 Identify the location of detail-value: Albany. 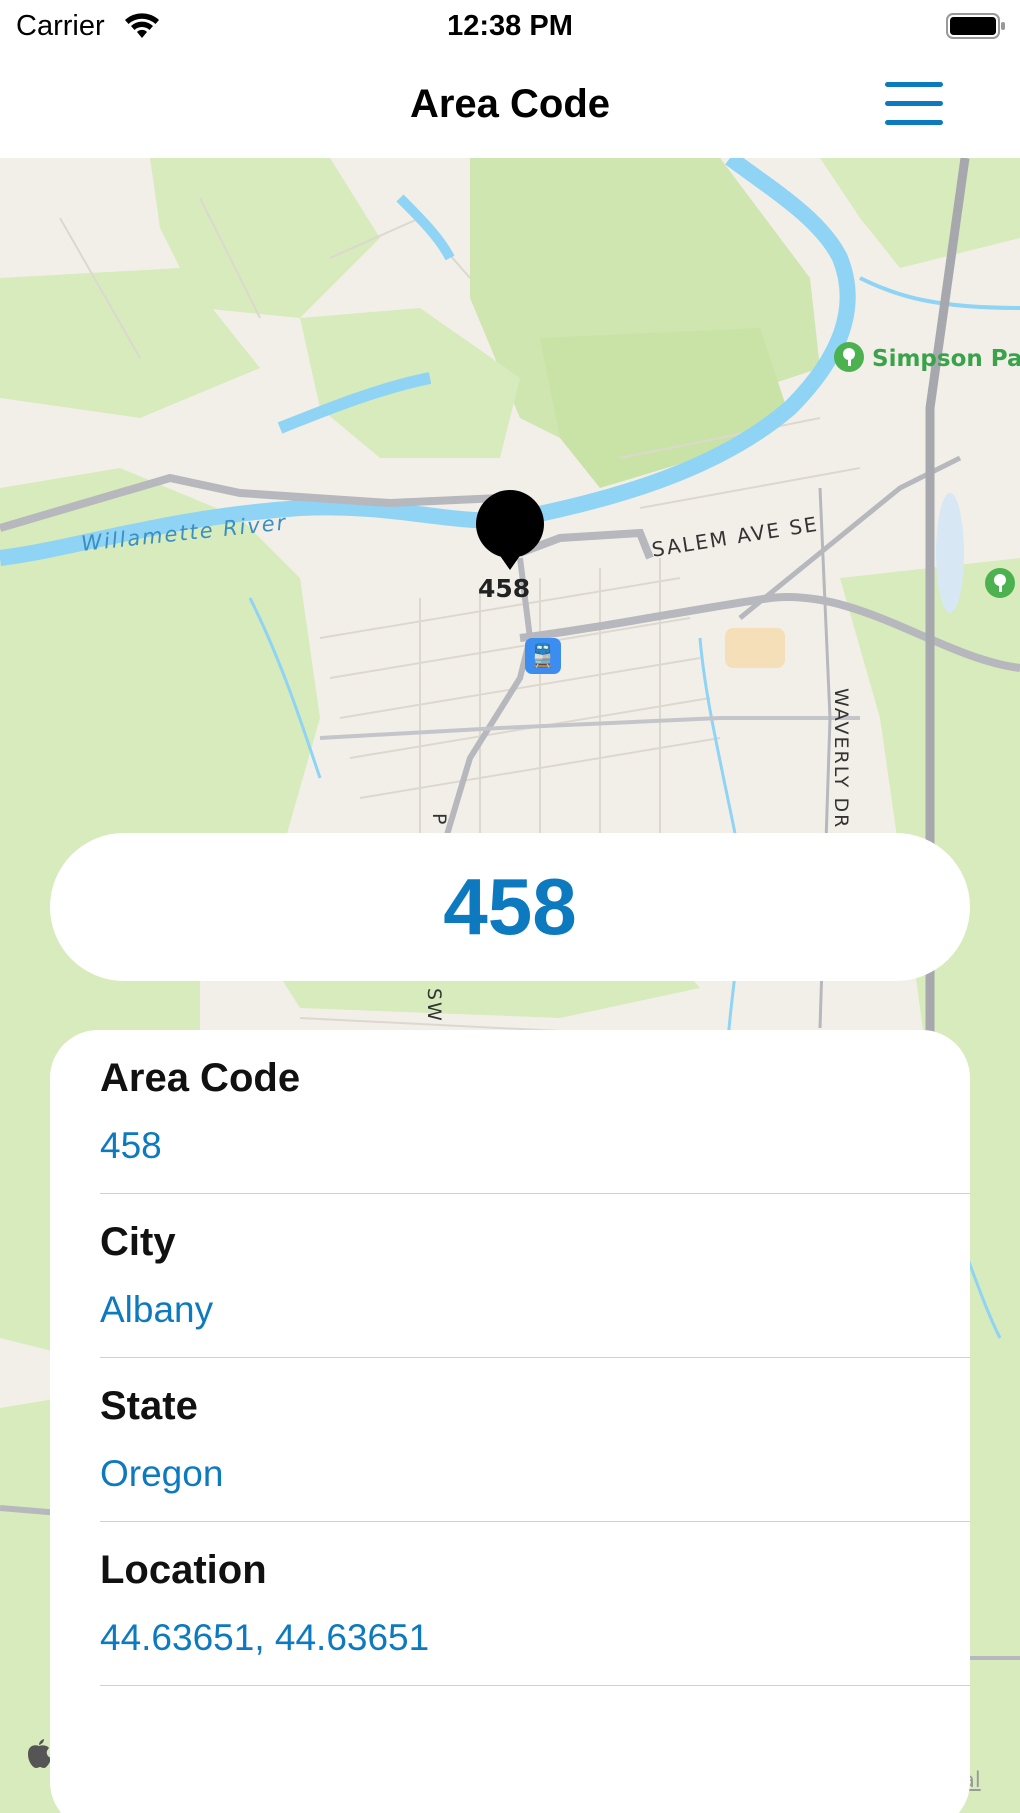
(157, 1309).